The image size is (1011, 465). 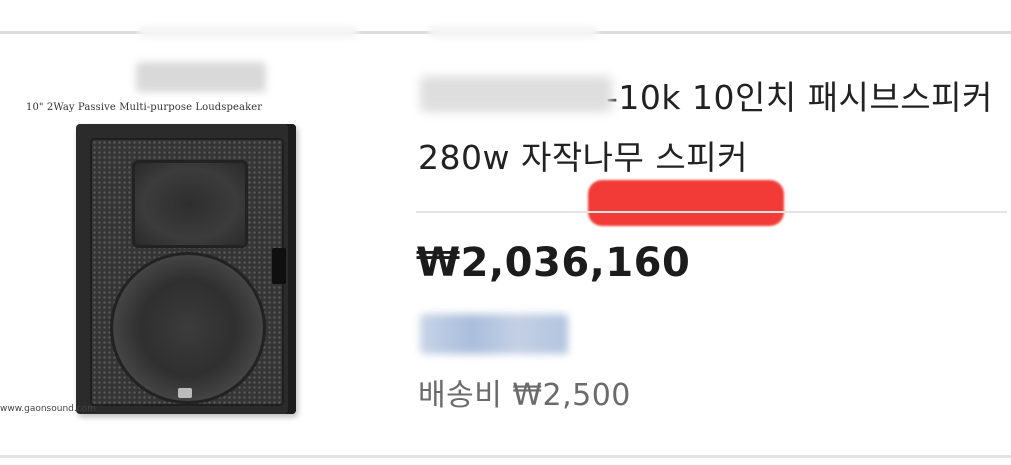 What do you see at coordinates (190, 204) in the screenshot?
I see `speaker-horn` at bounding box center [190, 204].